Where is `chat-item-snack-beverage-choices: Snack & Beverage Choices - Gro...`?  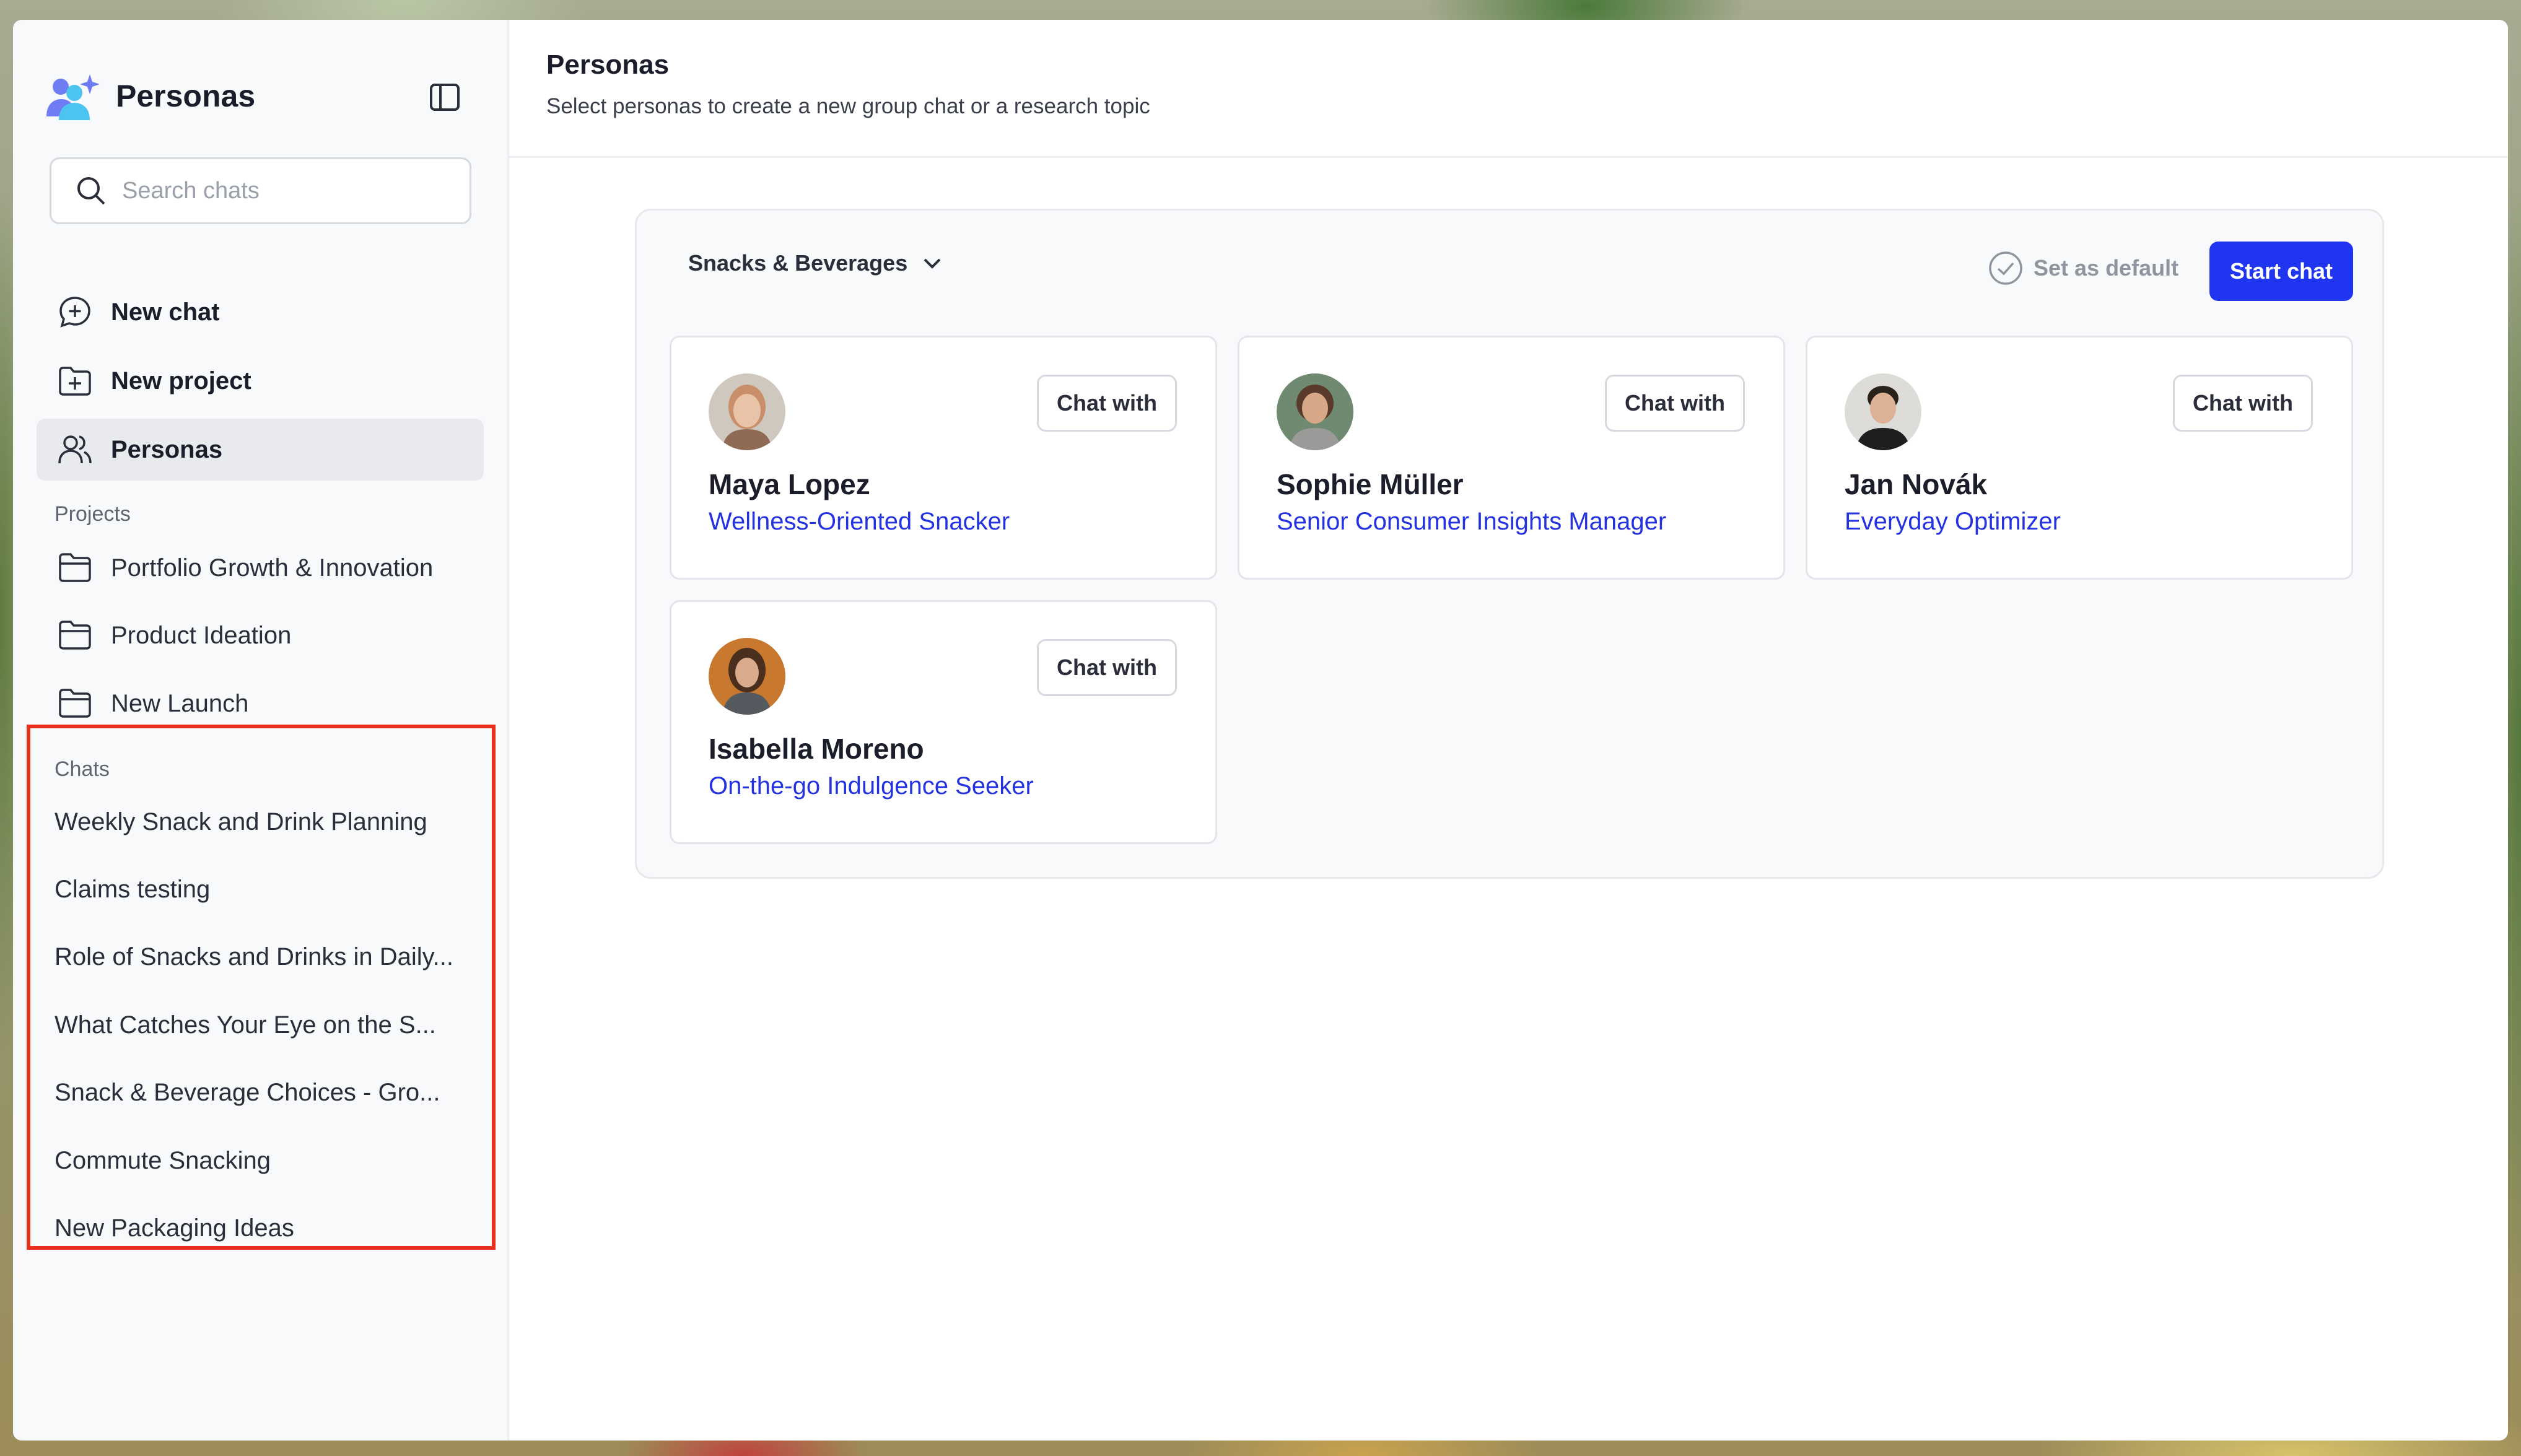
chat-item-snack-beverage-choices: Snack & Beverage Choices - Gro... is located at coordinates (265, 1093).